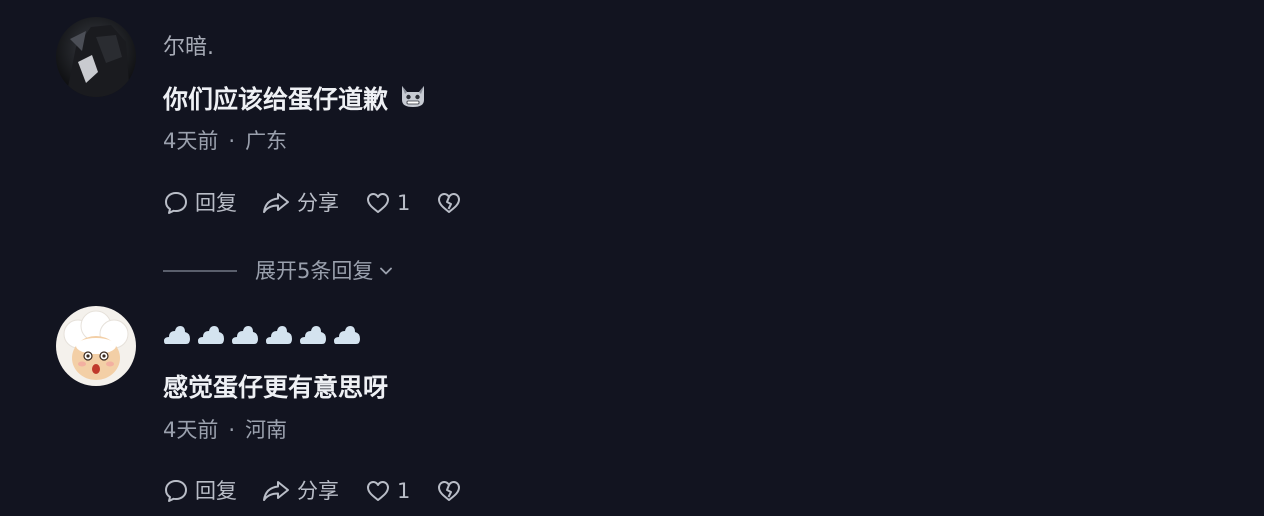 Image resolution: width=1264 pixels, height=516 pixels. I want to click on comment-meta: 4天前 · 河南, so click(225, 430).